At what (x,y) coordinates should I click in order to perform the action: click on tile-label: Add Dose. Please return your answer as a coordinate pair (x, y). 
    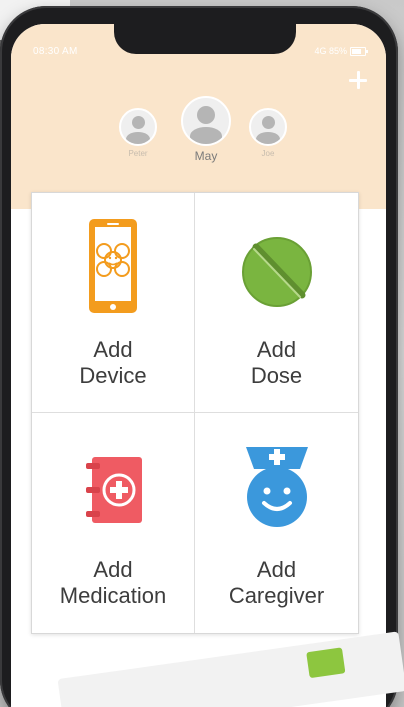
    Looking at the image, I should click on (276, 363).